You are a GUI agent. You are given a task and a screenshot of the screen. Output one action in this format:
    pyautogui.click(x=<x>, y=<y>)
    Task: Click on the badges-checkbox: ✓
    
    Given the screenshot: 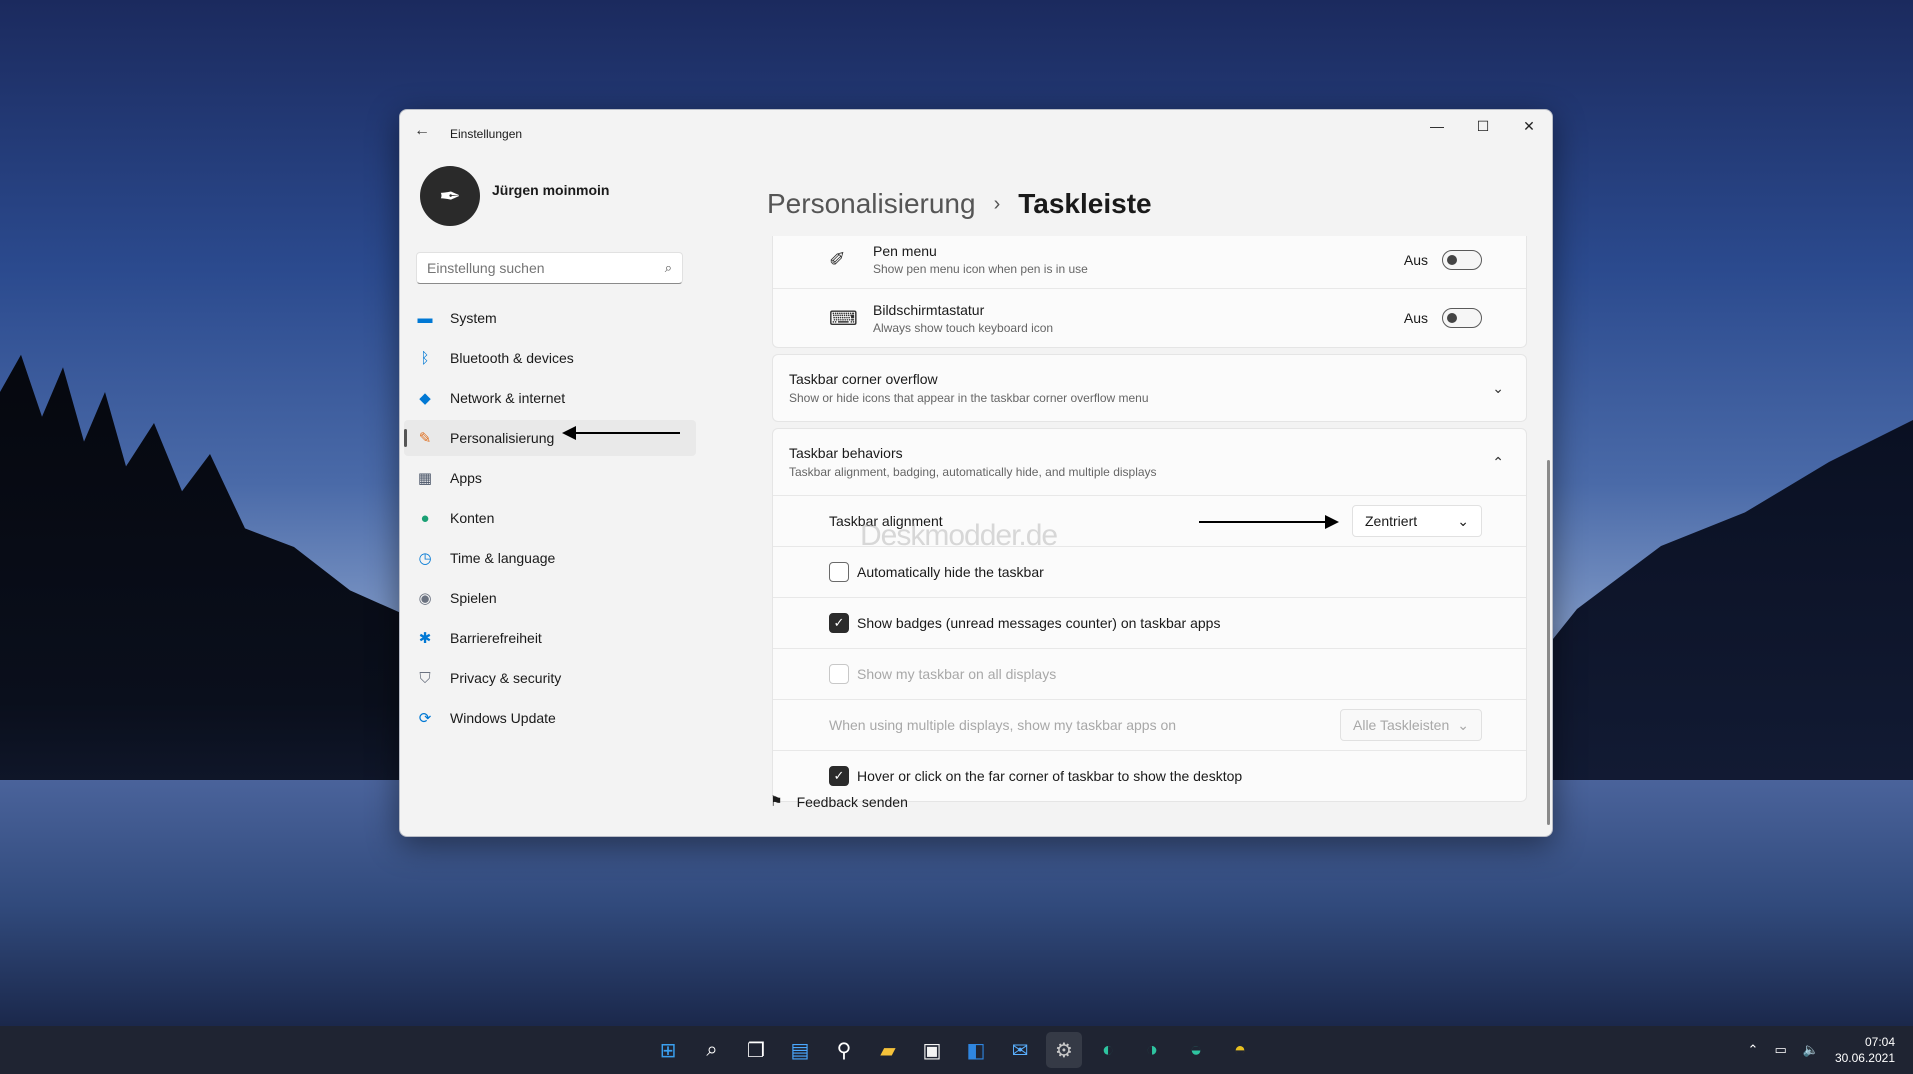 What is the action you would take?
    pyautogui.click(x=839, y=623)
    